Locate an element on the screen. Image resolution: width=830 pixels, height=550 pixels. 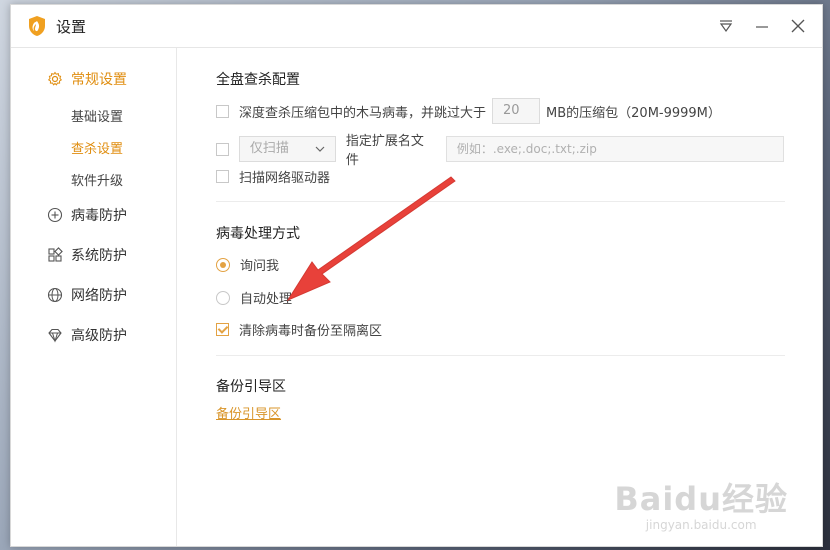
chevron-down-icon is located at coordinates (320, 149).